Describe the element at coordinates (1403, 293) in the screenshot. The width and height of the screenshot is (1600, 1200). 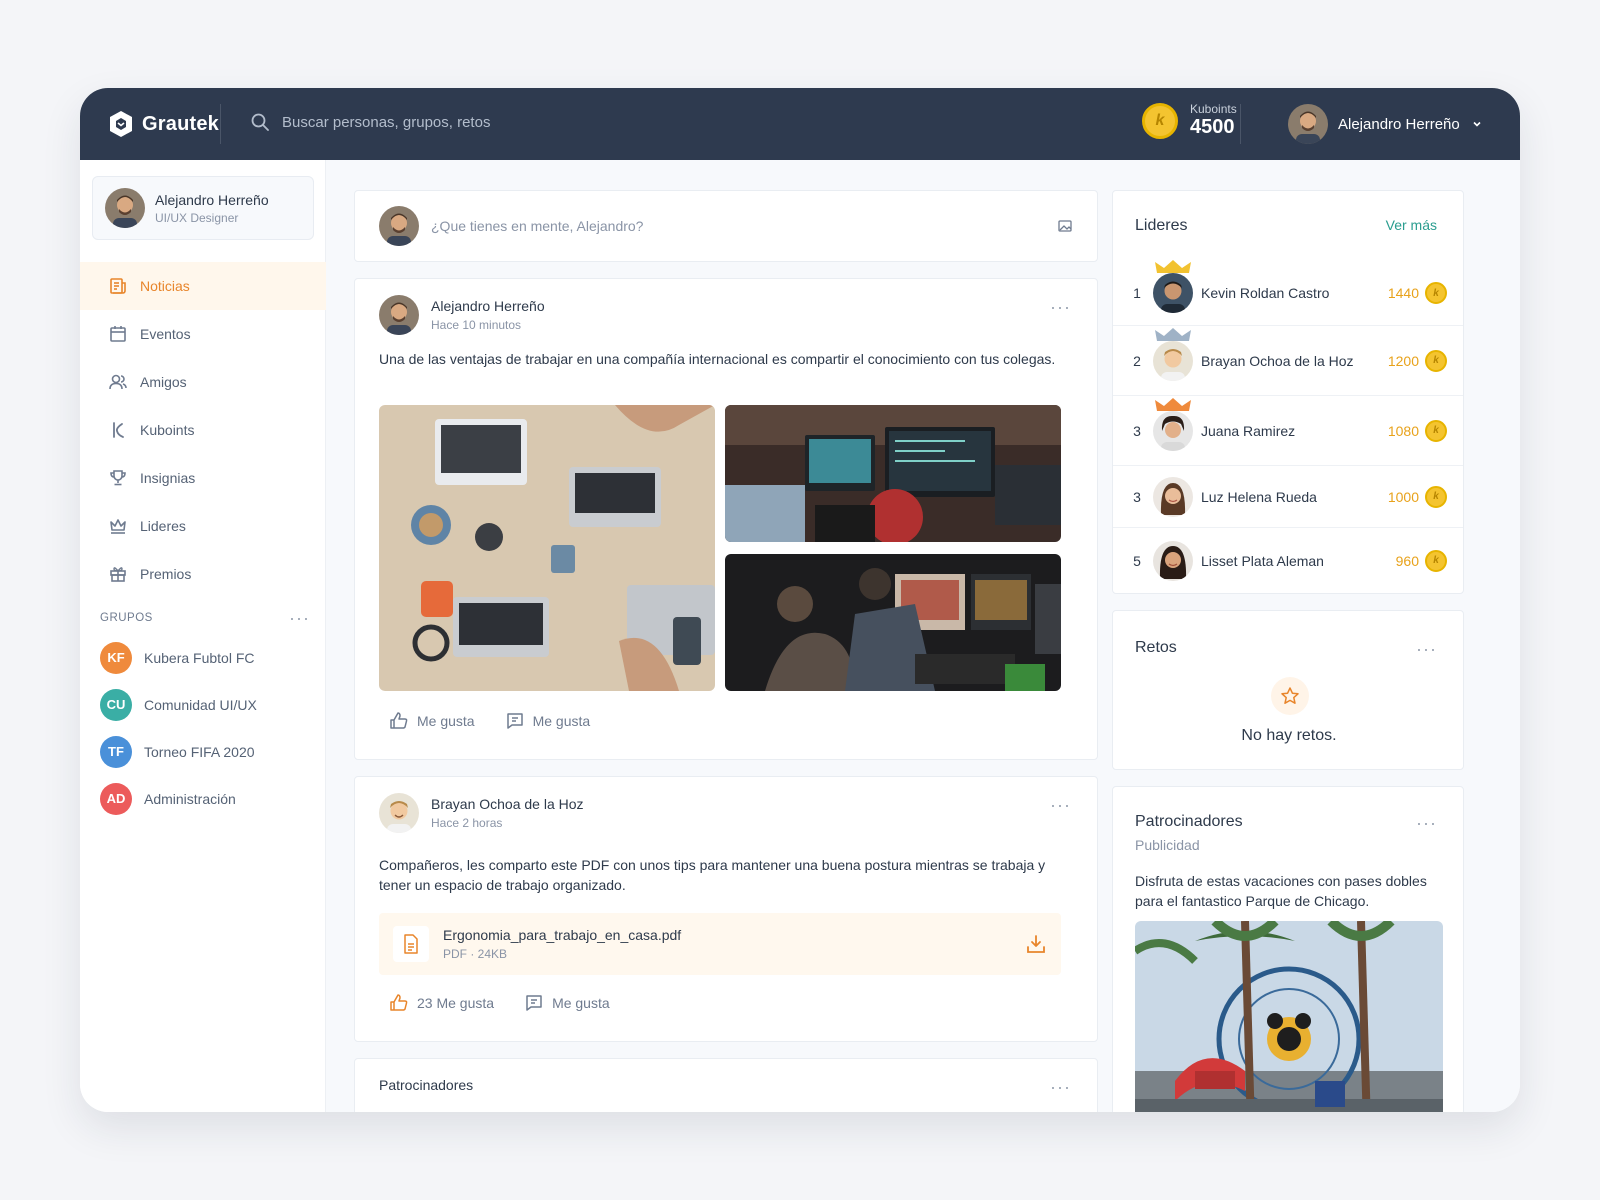
I see `leader-points: 1440` at that location.